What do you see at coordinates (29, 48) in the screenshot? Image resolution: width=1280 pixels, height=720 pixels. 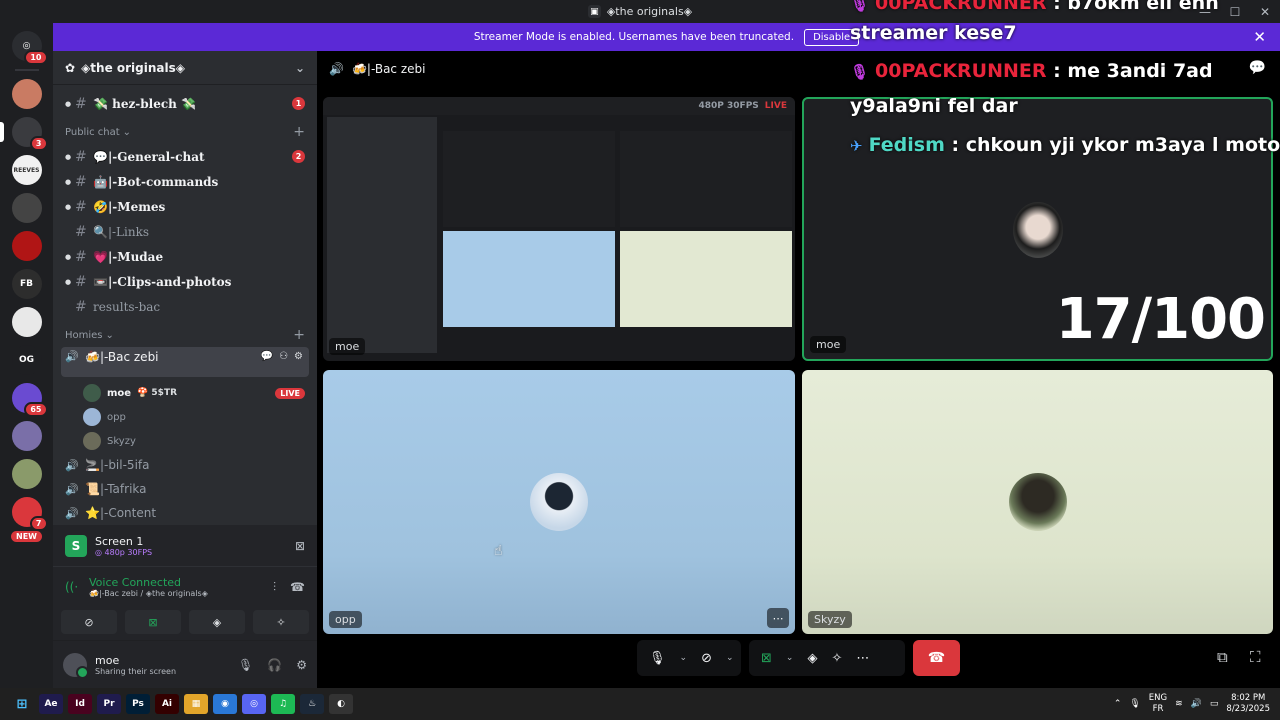 I see `home-button: ◎ 10` at bounding box center [29, 48].